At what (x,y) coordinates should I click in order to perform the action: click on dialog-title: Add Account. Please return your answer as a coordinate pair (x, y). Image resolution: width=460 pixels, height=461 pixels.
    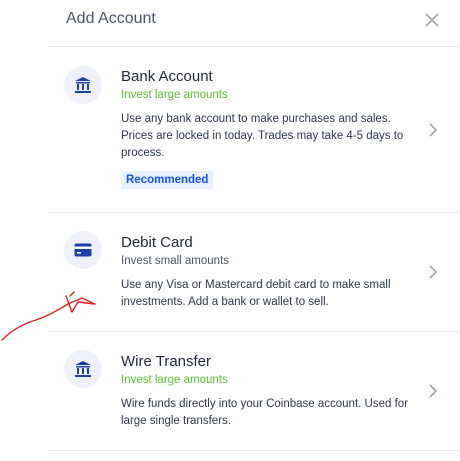
    Looking at the image, I should click on (111, 18).